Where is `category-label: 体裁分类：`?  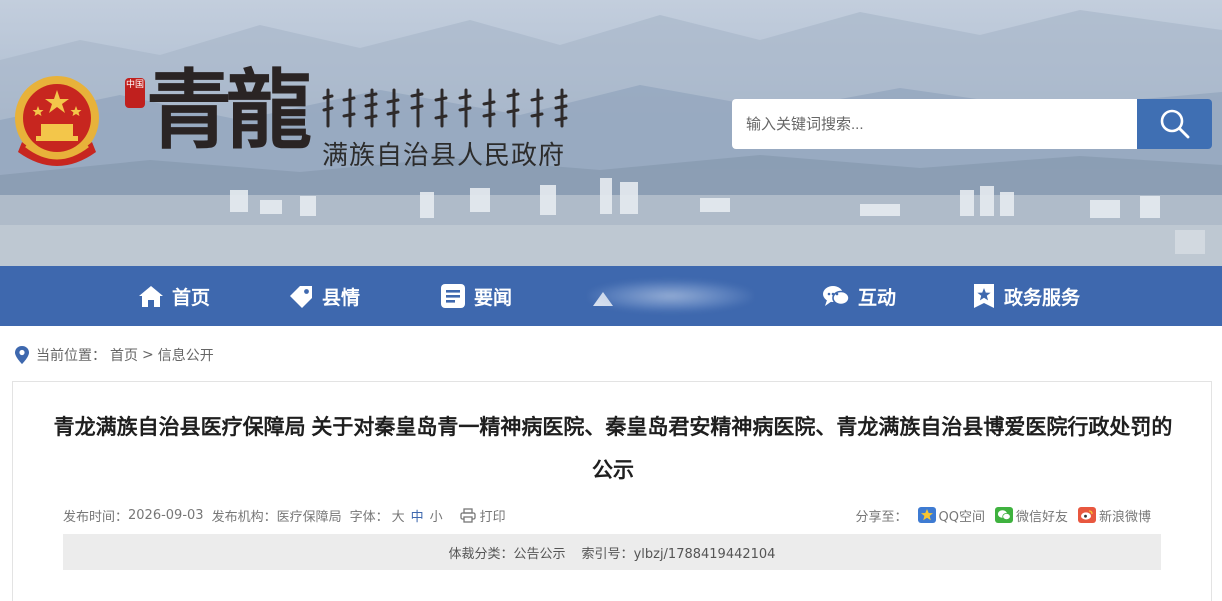 category-label: 体裁分类： is located at coordinates (481, 554).